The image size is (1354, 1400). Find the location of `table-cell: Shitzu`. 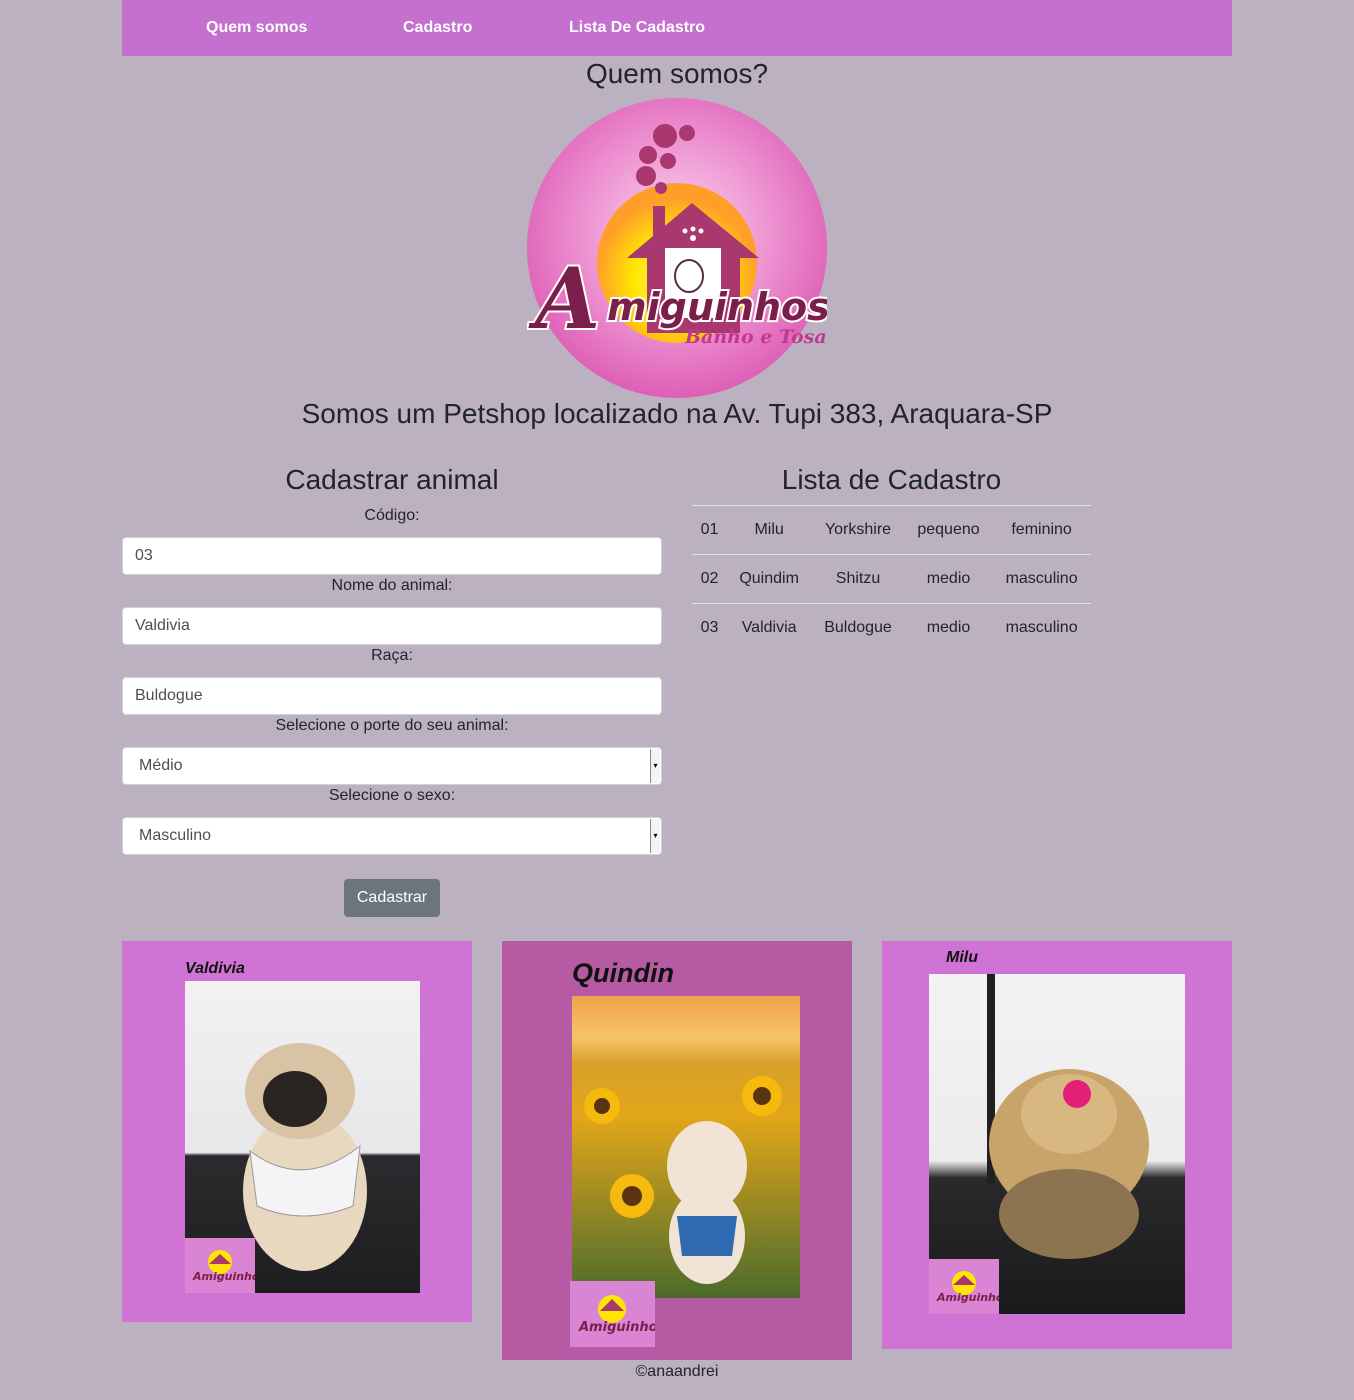

table-cell: Shitzu is located at coordinates (858, 579).